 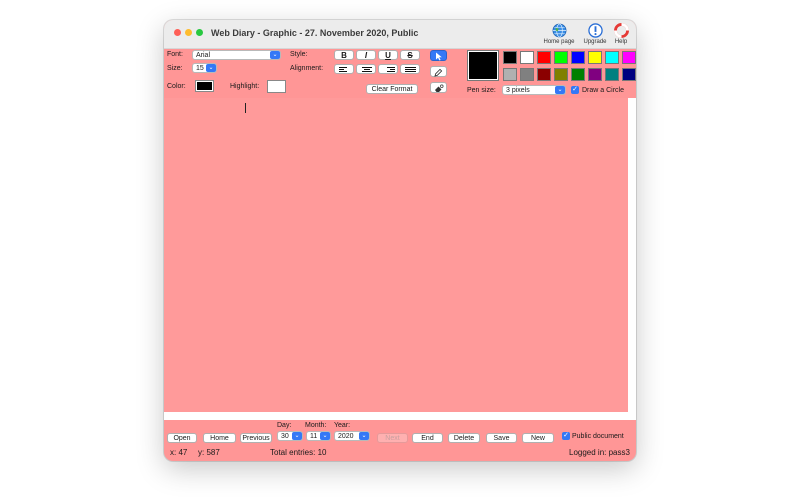 What do you see at coordinates (595, 42) in the screenshot?
I see `upgrade-label: Upgrade` at bounding box center [595, 42].